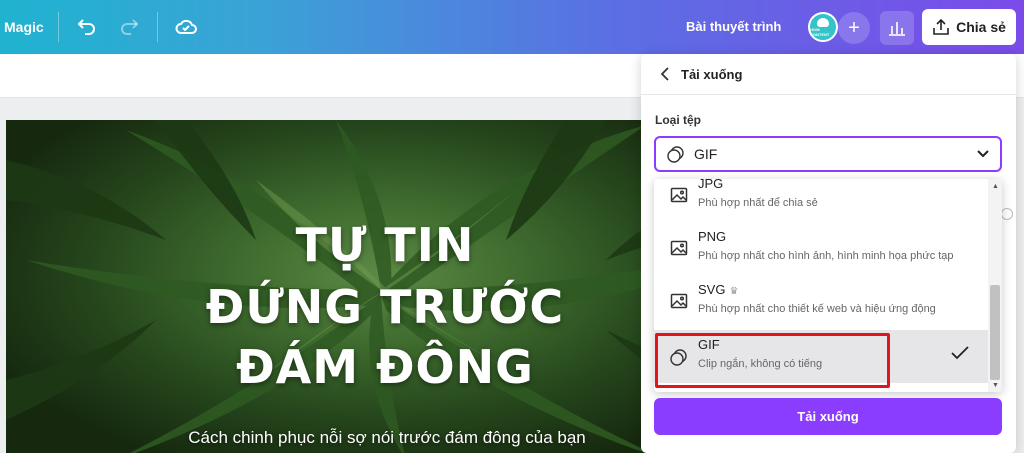 The height and width of the screenshot is (453, 1024). Describe the element at coordinates (983, 154) in the screenshot. I see `chevron-down-icon` at that location.